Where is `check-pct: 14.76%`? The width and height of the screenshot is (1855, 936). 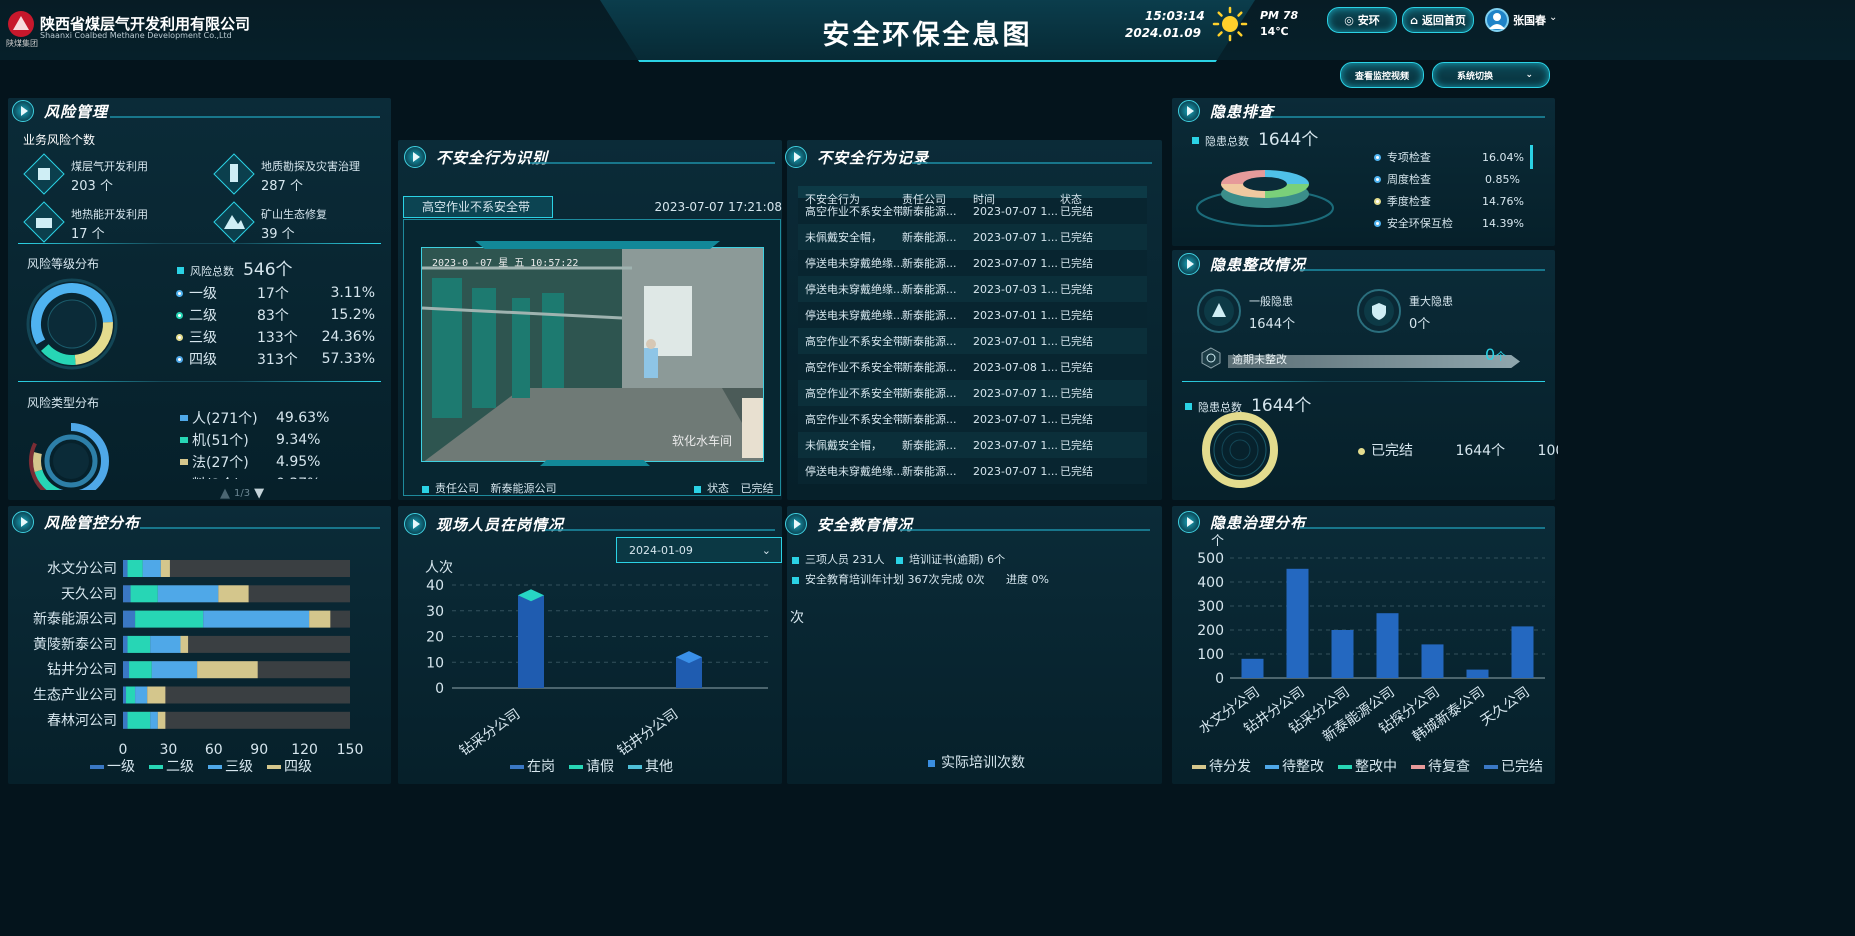 check-pct: 14.76% is located at coordinates (1503, 201).